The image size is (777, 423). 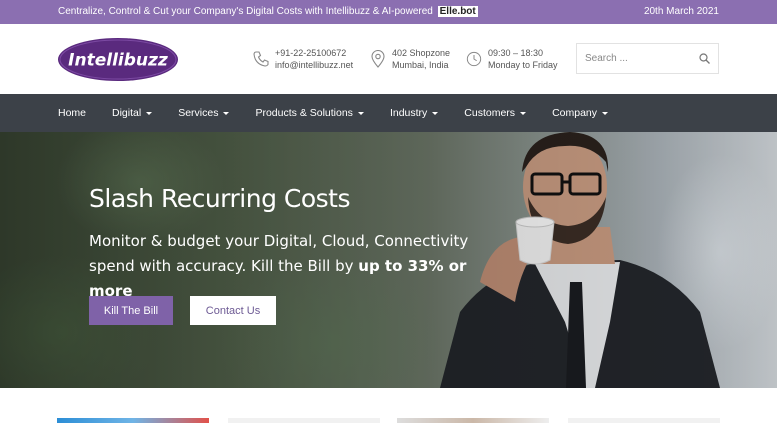 I want to click on nav-item-label: Products & Solutions, so click(x=304, y=113).